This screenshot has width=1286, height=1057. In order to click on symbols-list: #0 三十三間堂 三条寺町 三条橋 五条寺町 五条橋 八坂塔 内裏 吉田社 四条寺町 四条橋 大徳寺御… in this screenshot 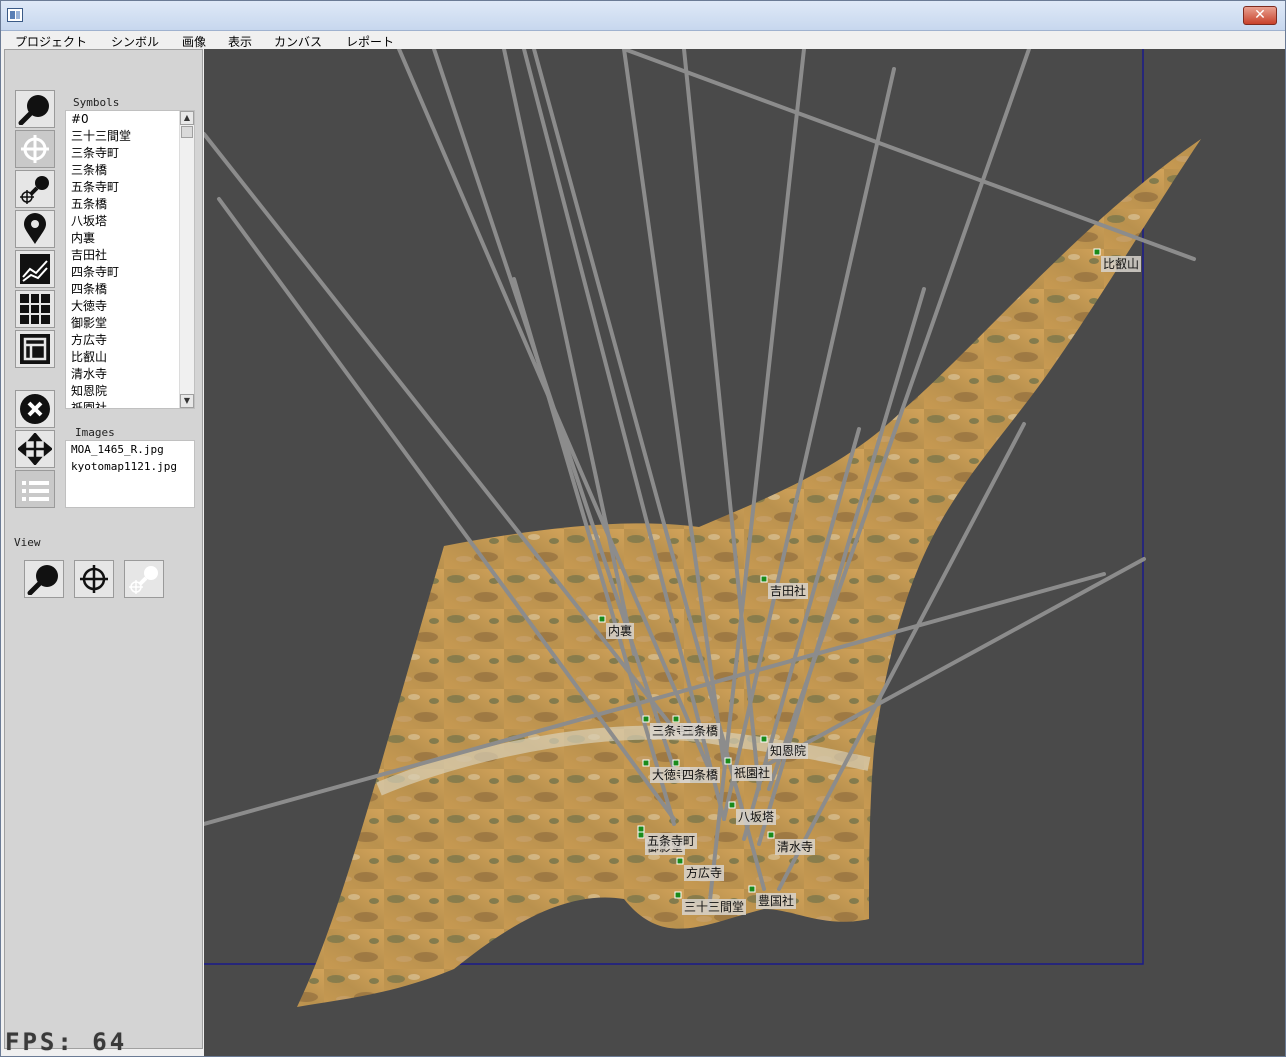, I will do `click(130, 259)`.